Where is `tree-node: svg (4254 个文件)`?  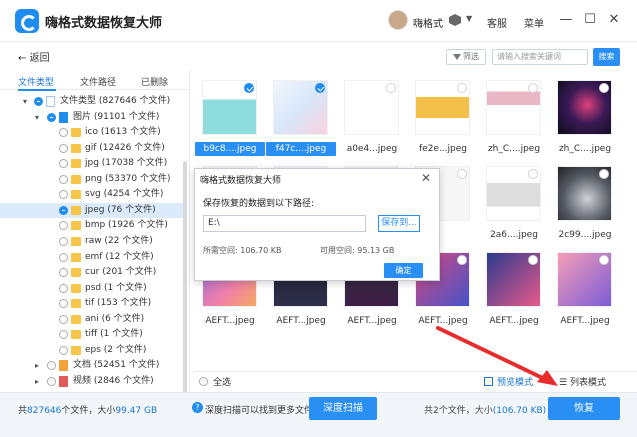
tree-node: svg (4254 个文件) is located at coordinates (93, 194).